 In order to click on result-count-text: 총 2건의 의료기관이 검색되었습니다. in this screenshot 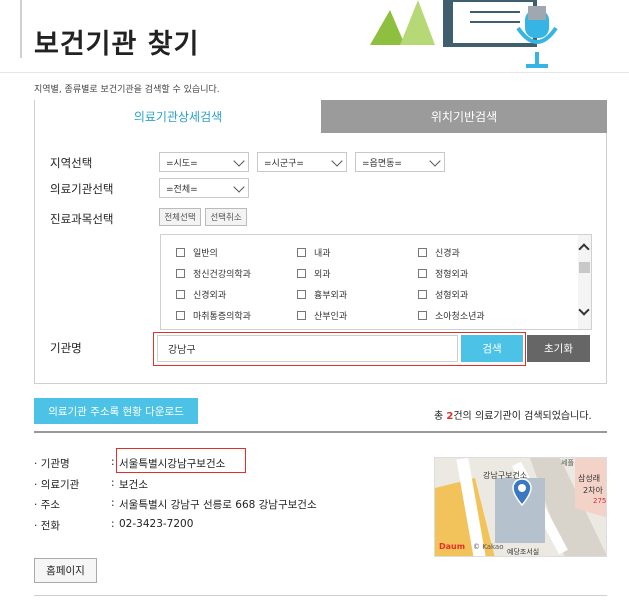, I will do `click(513, 414)`.